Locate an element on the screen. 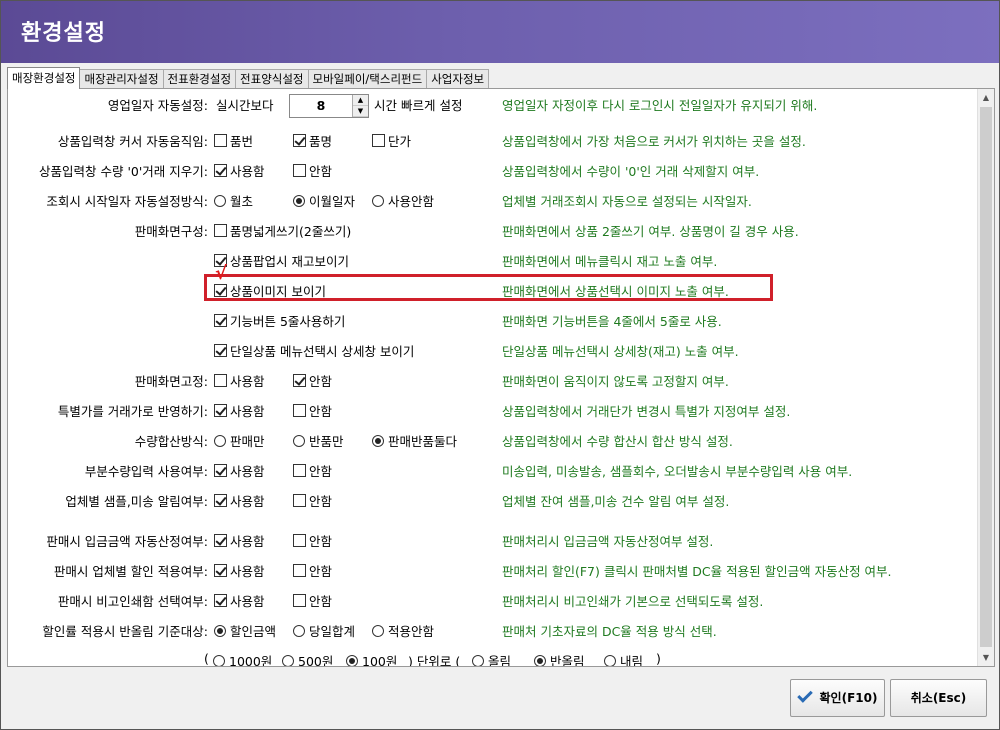 This screenshot has height=730, width=1000. radio-daily-total: 당일합계 is located at coordinates (324, 630).